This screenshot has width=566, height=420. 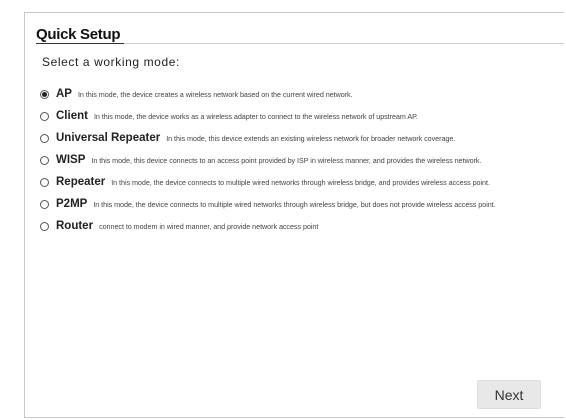 I want to click on mode-name: Universal Repeater, so click(x=108, y=138).